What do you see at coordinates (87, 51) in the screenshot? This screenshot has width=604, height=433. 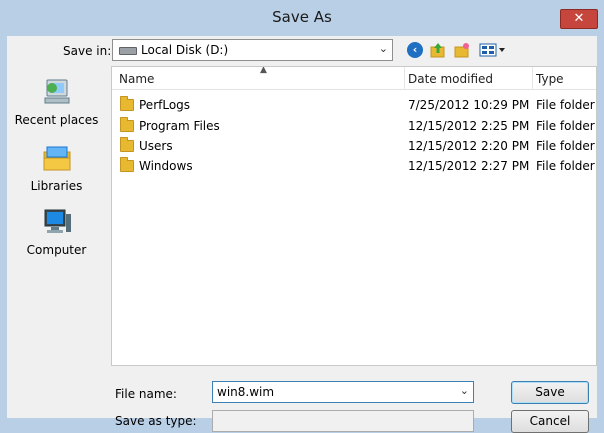 I see `save-in-label: Save in:` at bounding box center [87, 51].